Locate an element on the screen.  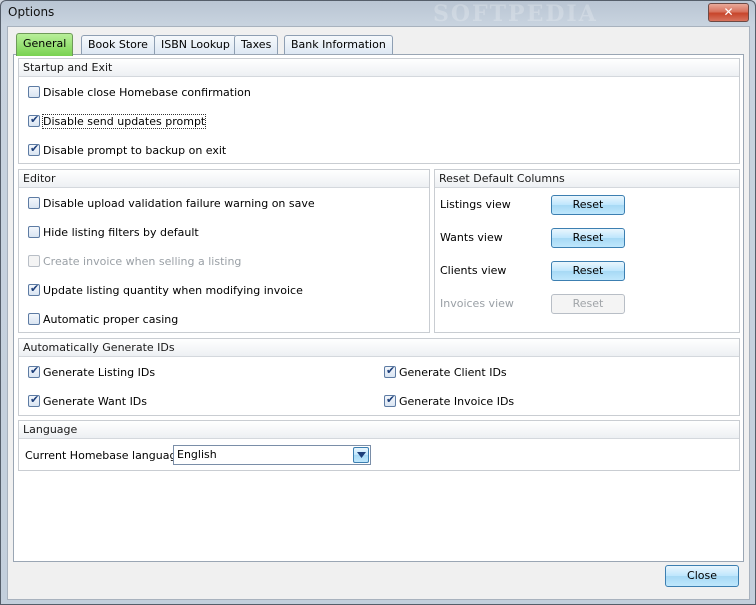
checkbox-label: Automatic proper casing is located at coordinates (111, 319).